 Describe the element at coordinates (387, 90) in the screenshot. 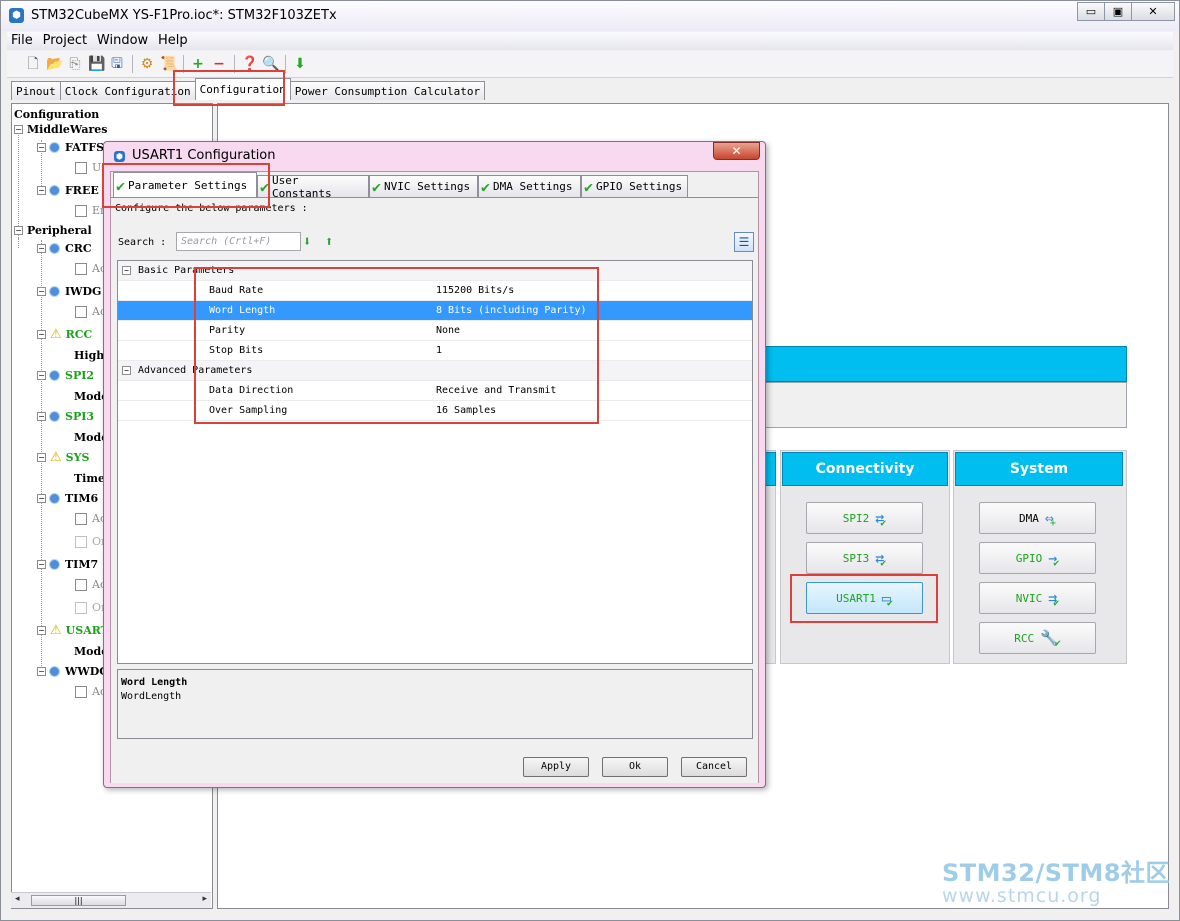

I see `tab-power-consumption: Power Consumption Calculator` at that location.